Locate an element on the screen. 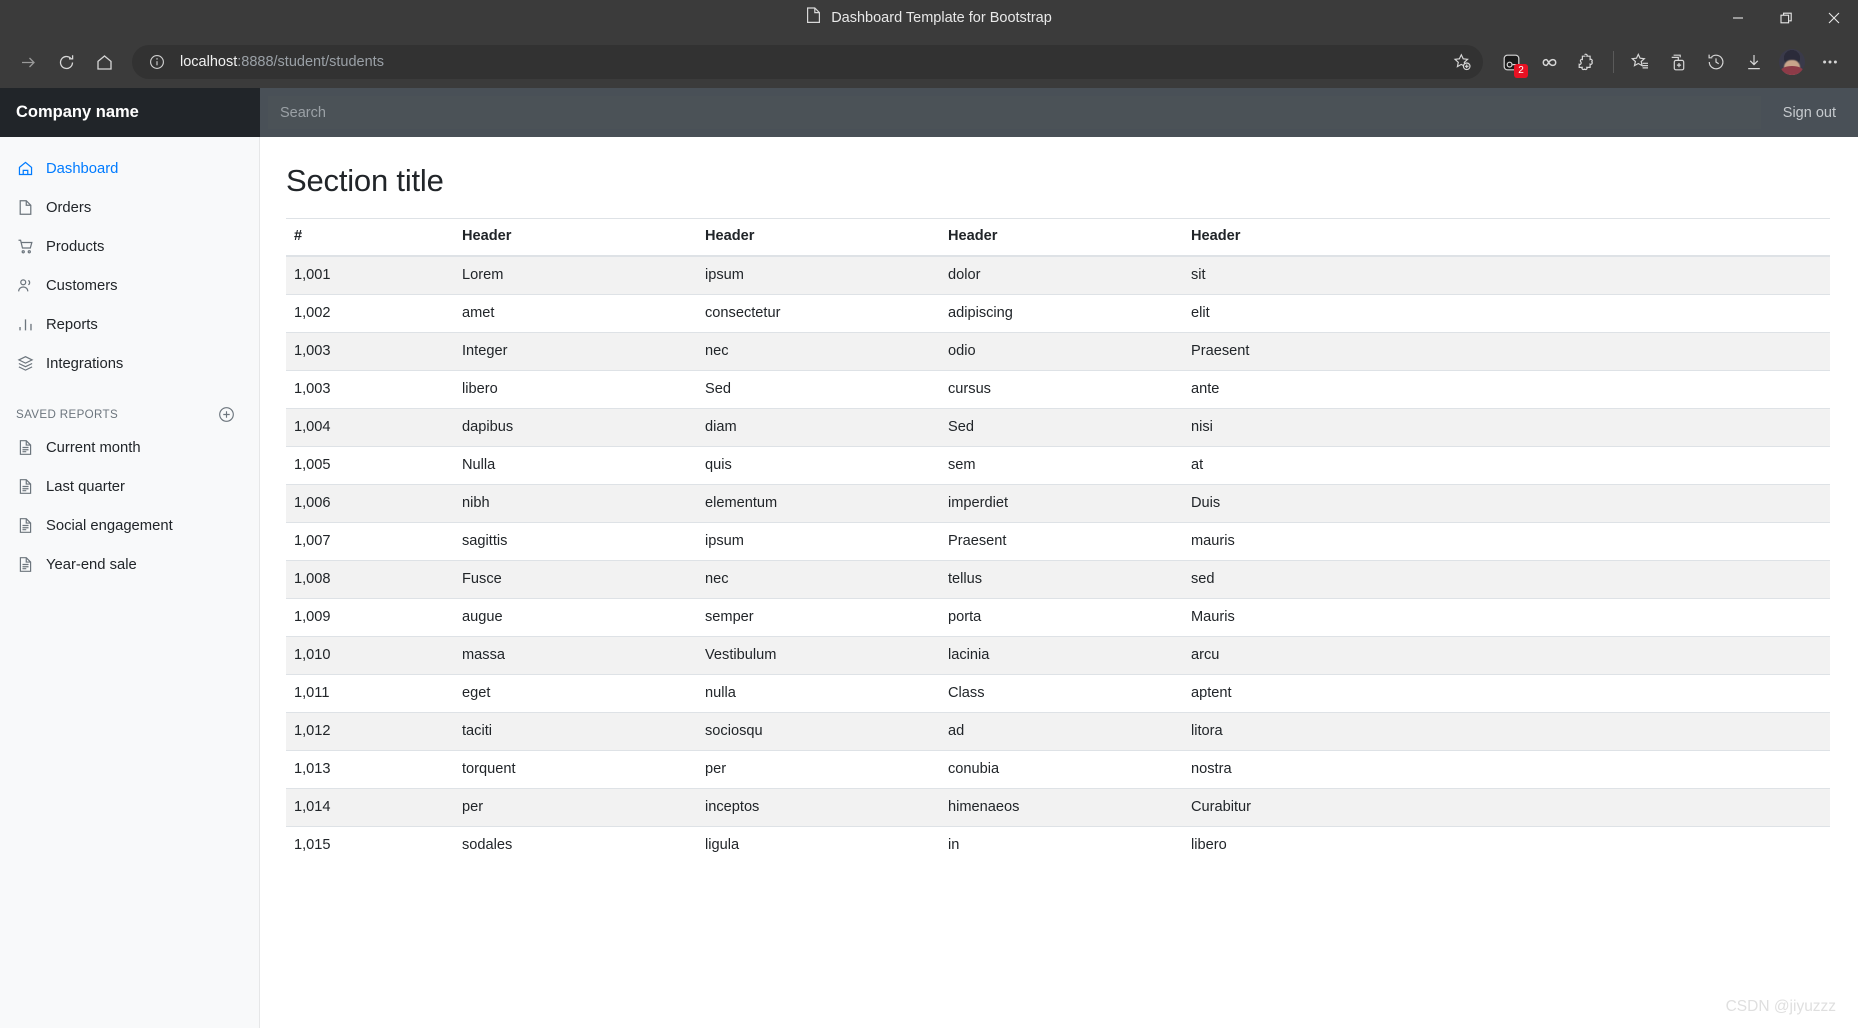 The image size is (1858, 1028). table-header-row: # Header Header Header Header is located at coordinates (1058, 237).